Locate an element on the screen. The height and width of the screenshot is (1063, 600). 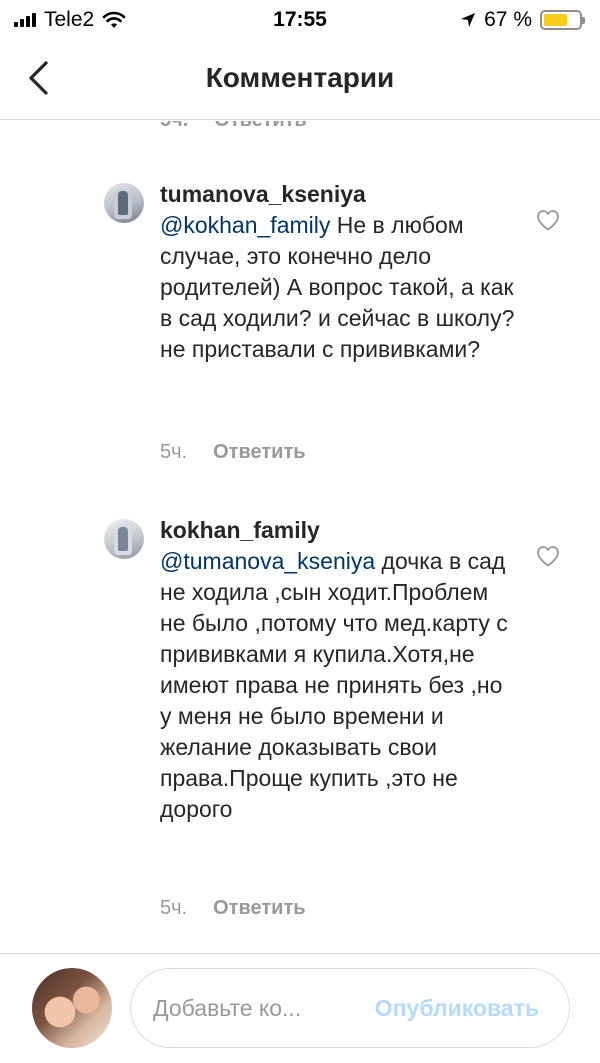
status-right: 67 % is located at coordinates (522, 20).